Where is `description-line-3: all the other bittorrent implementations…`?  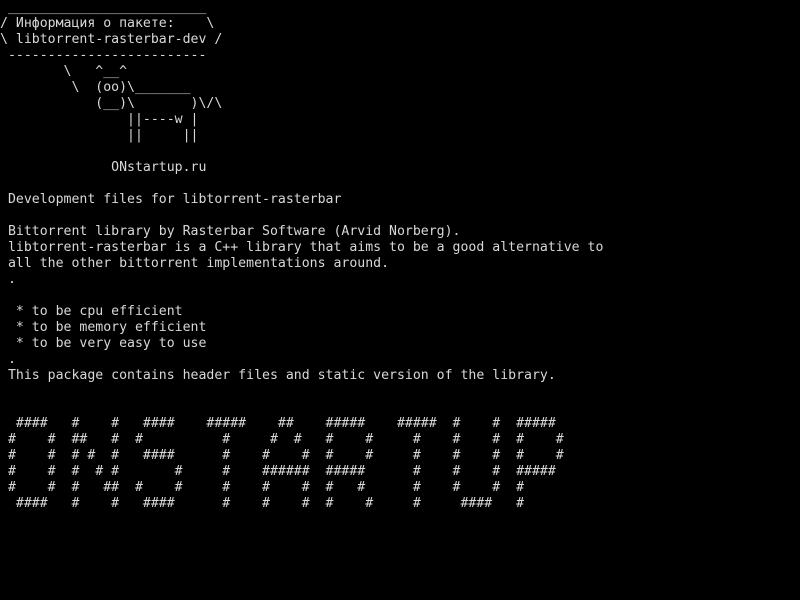 description-line-3: all the other bittorrent implementations… is located at coordinates (195, 263).